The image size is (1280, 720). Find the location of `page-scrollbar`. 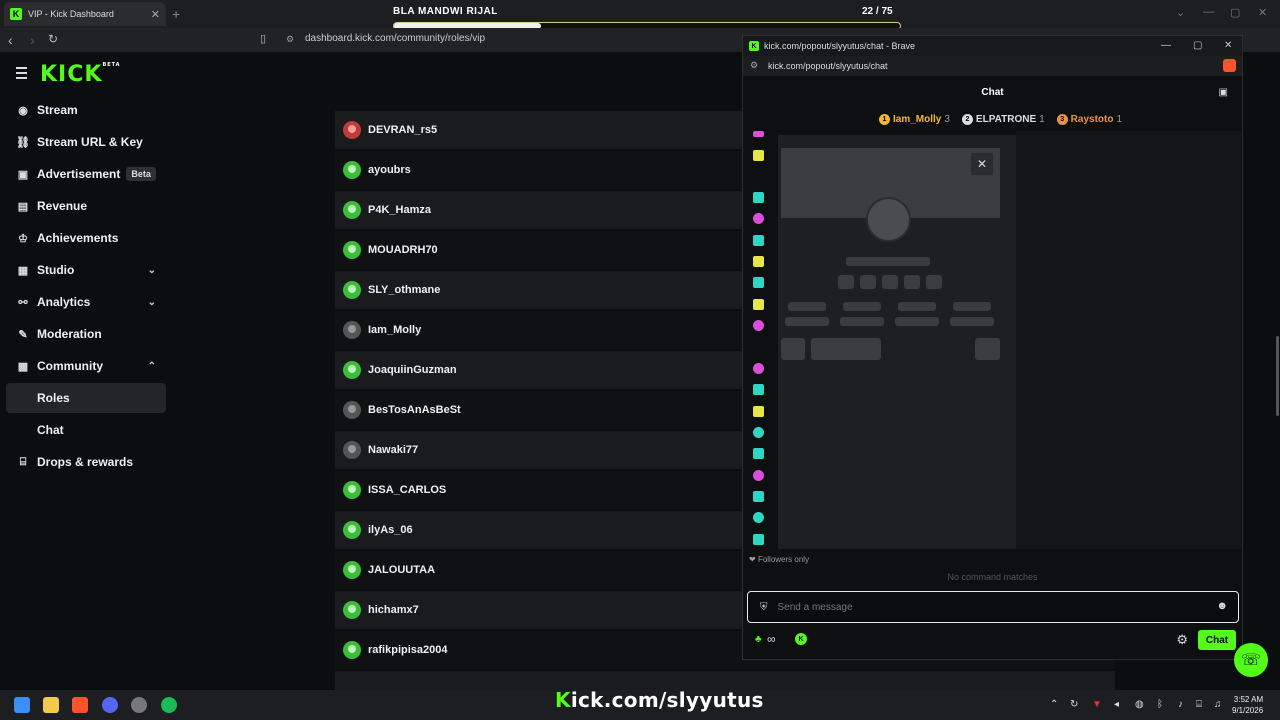

page-scrollbar is located at coordinates (1277, 376).